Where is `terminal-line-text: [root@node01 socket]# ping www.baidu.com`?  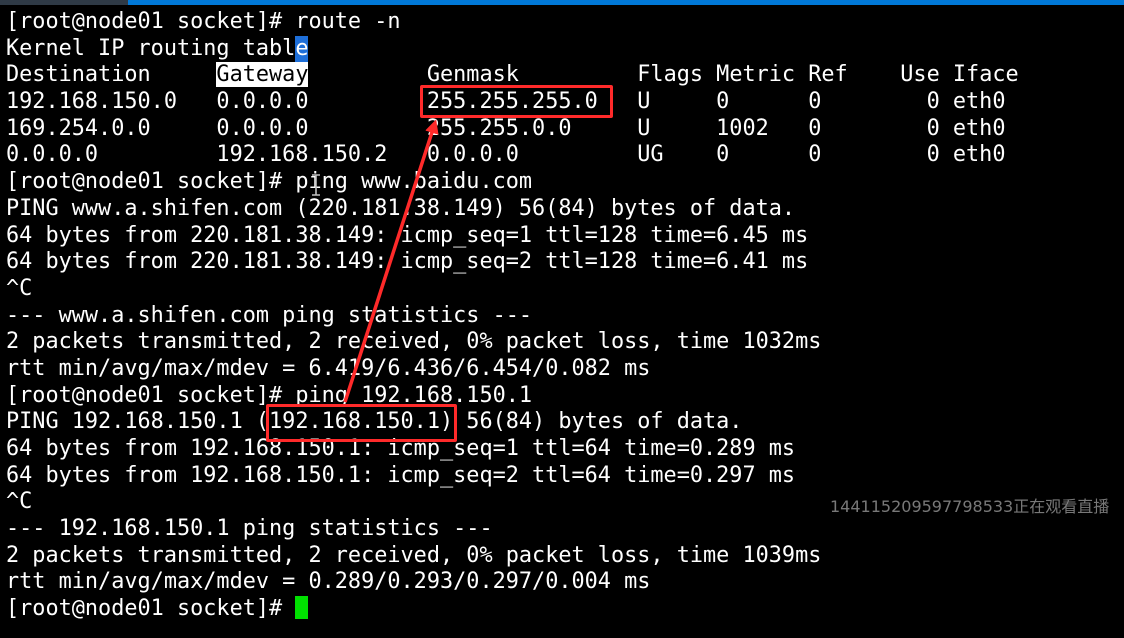
terminal-line-text: [root@node01 socket]# ping www.baidu.com is located at coordinates (269, 182).